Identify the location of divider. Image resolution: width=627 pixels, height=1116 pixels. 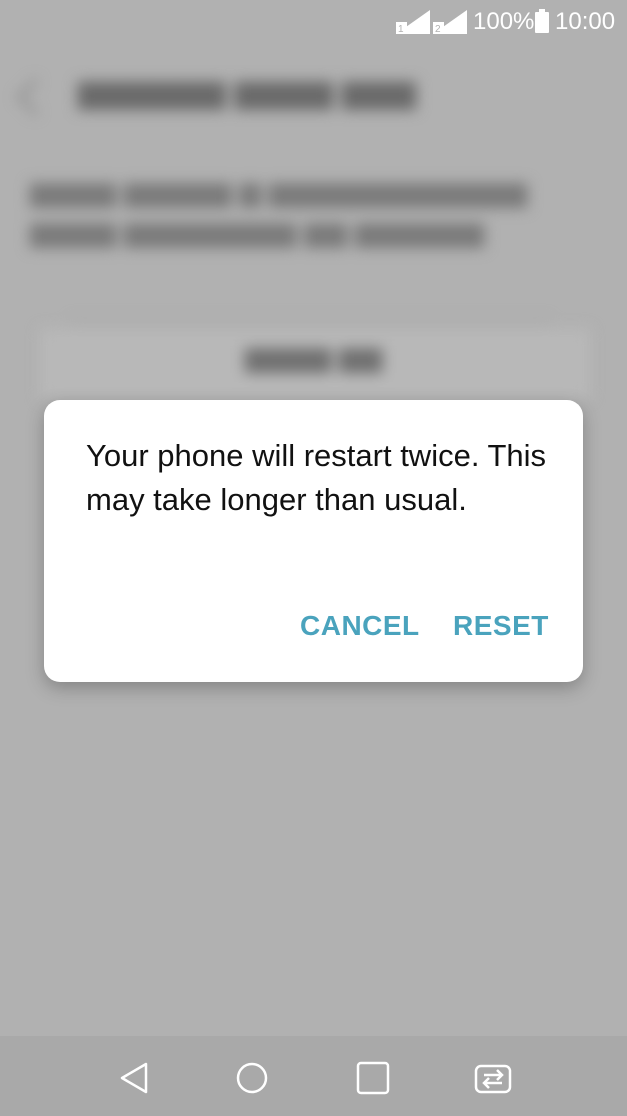
(310, 321).